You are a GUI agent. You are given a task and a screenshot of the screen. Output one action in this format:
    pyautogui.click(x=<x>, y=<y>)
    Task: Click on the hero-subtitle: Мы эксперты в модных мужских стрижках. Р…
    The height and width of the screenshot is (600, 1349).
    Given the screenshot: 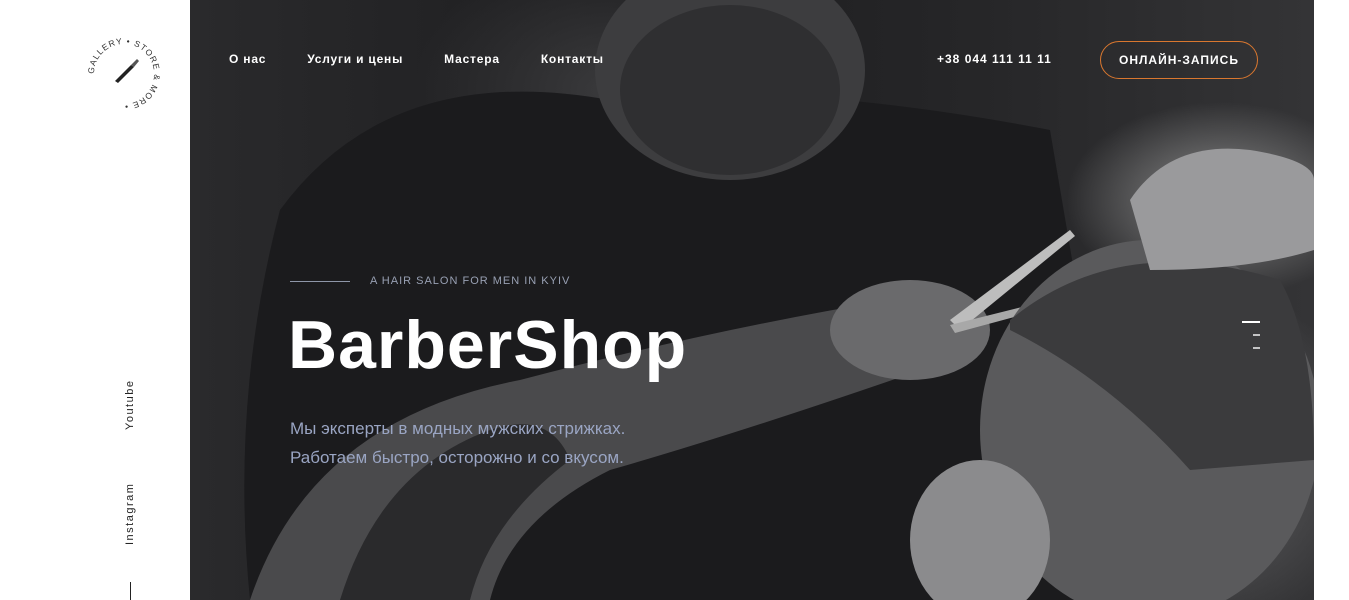 What is the action you would take?
    pyautogui.click(x=550, y=443)
    